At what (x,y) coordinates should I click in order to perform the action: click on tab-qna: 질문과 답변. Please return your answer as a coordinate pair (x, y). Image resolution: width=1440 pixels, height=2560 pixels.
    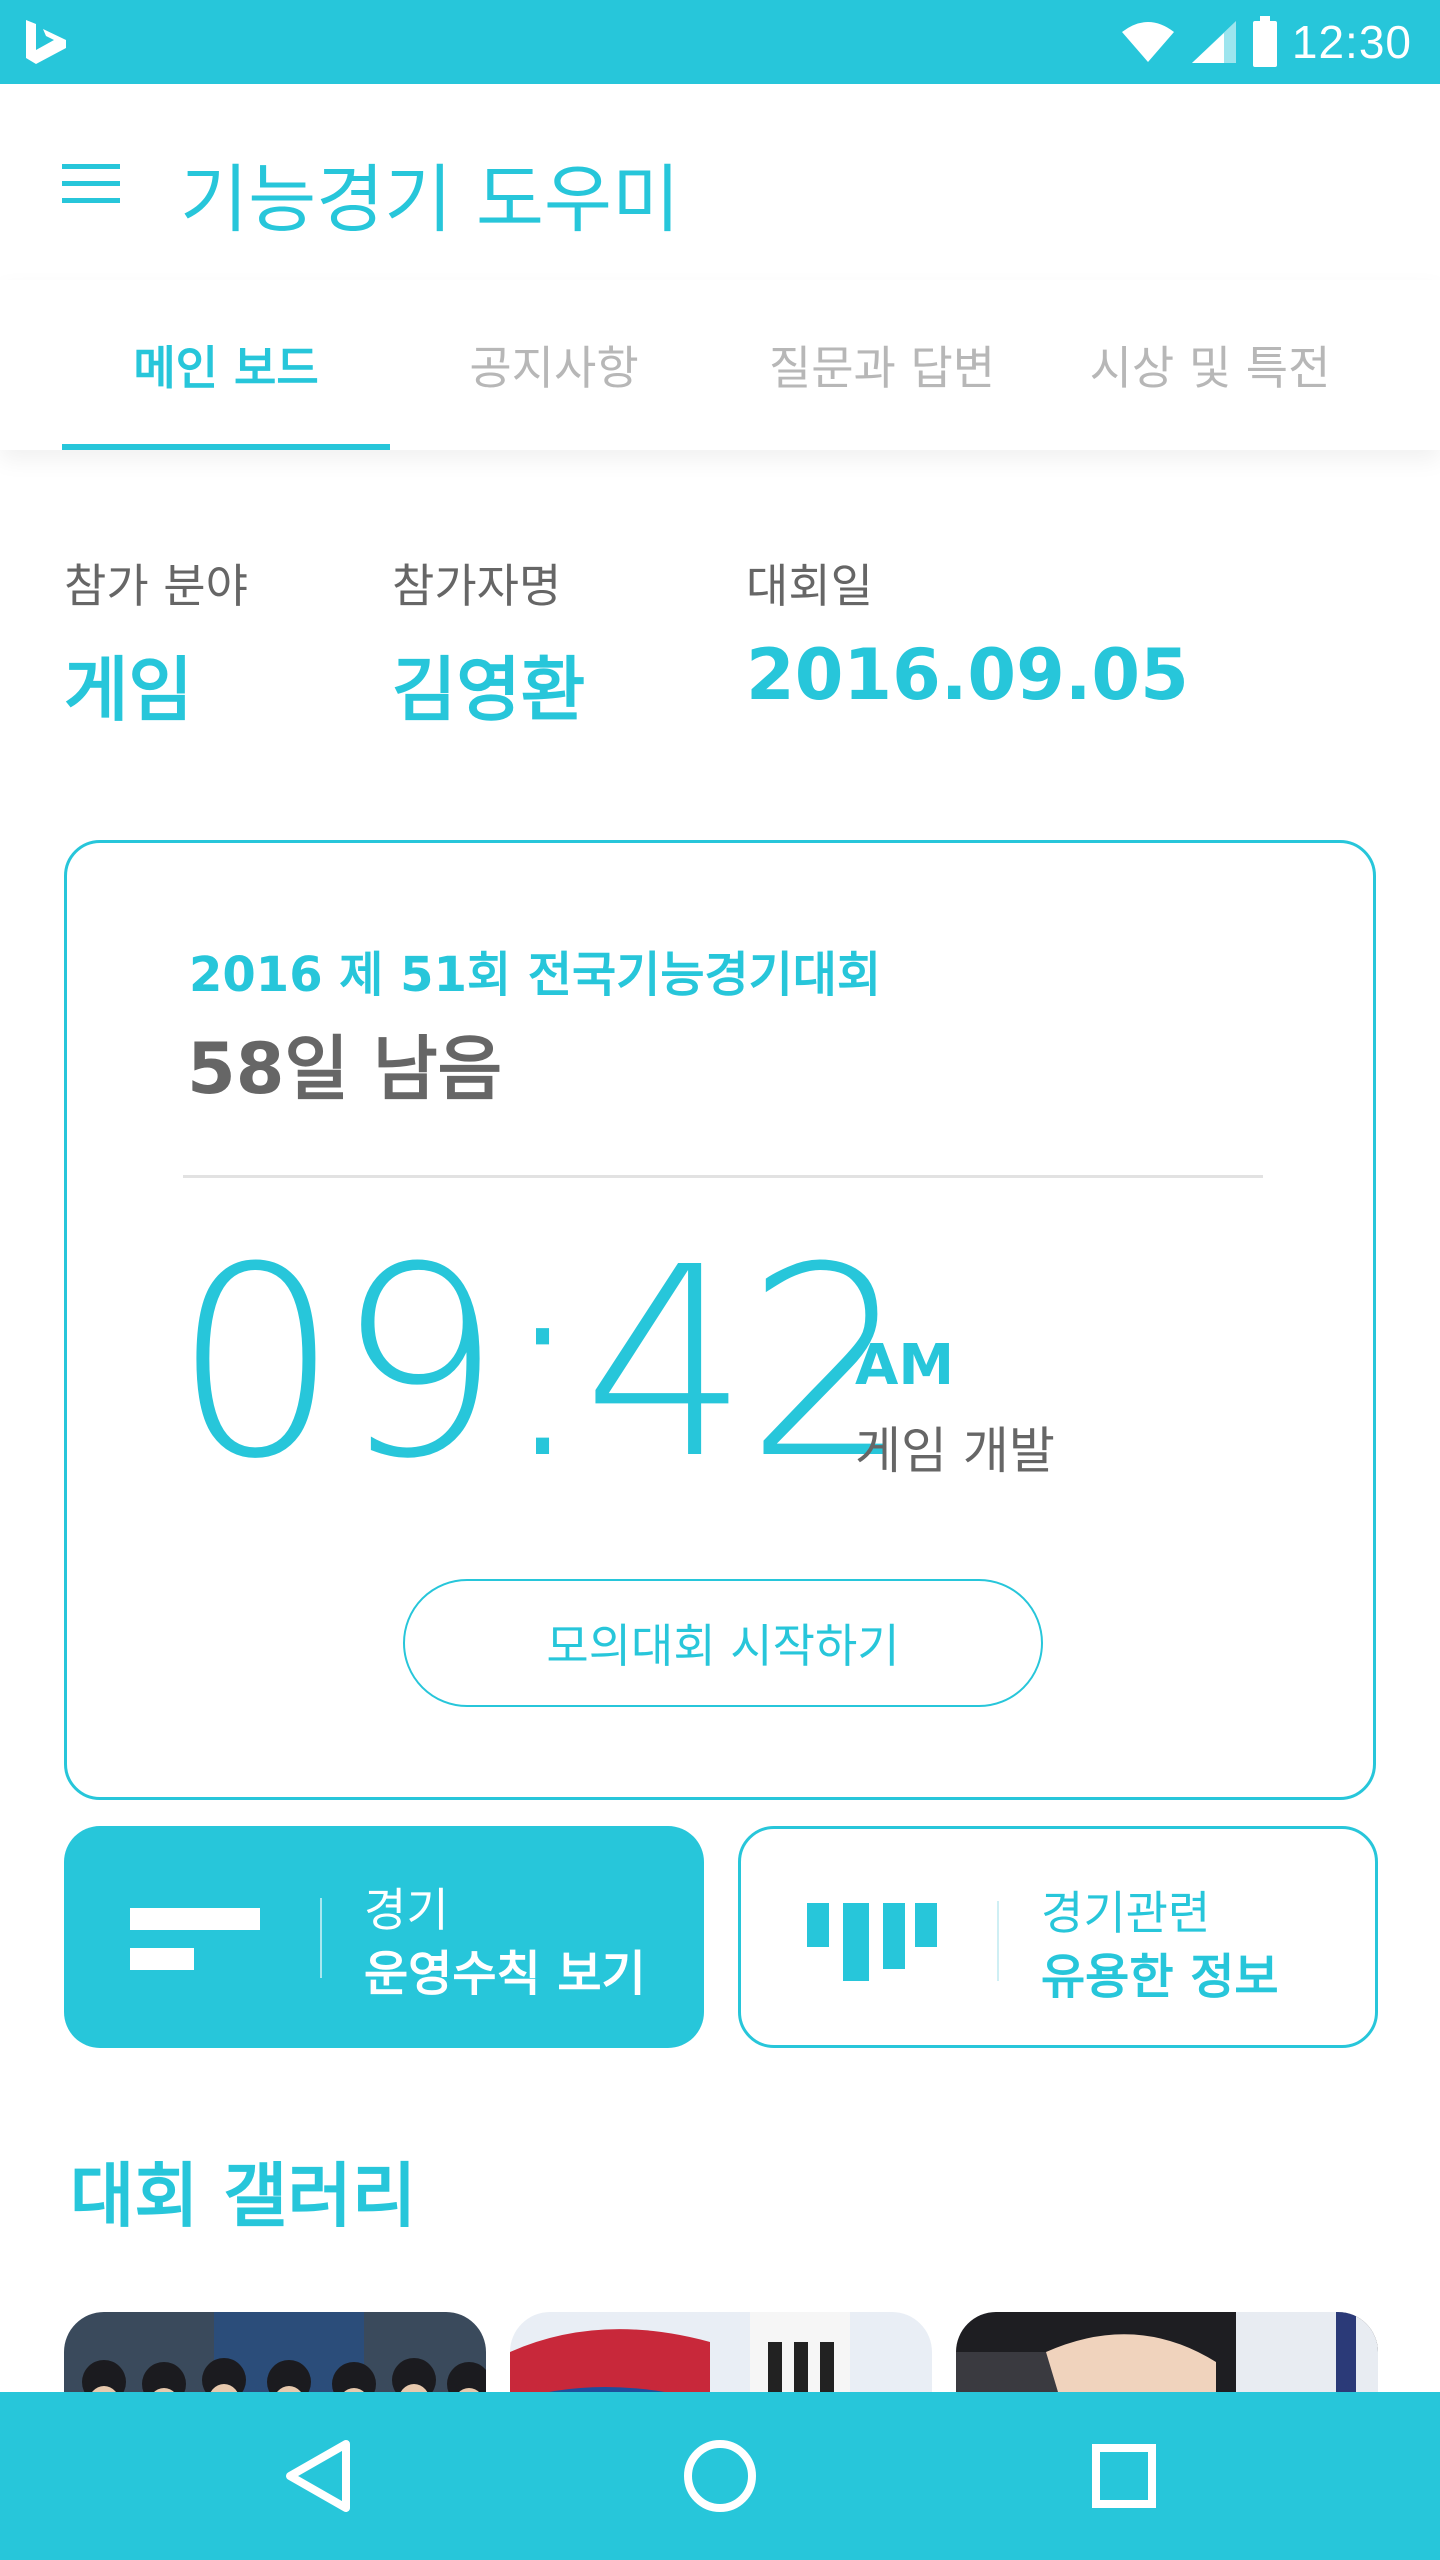
    Looking at the image, I should click on (882, 365).